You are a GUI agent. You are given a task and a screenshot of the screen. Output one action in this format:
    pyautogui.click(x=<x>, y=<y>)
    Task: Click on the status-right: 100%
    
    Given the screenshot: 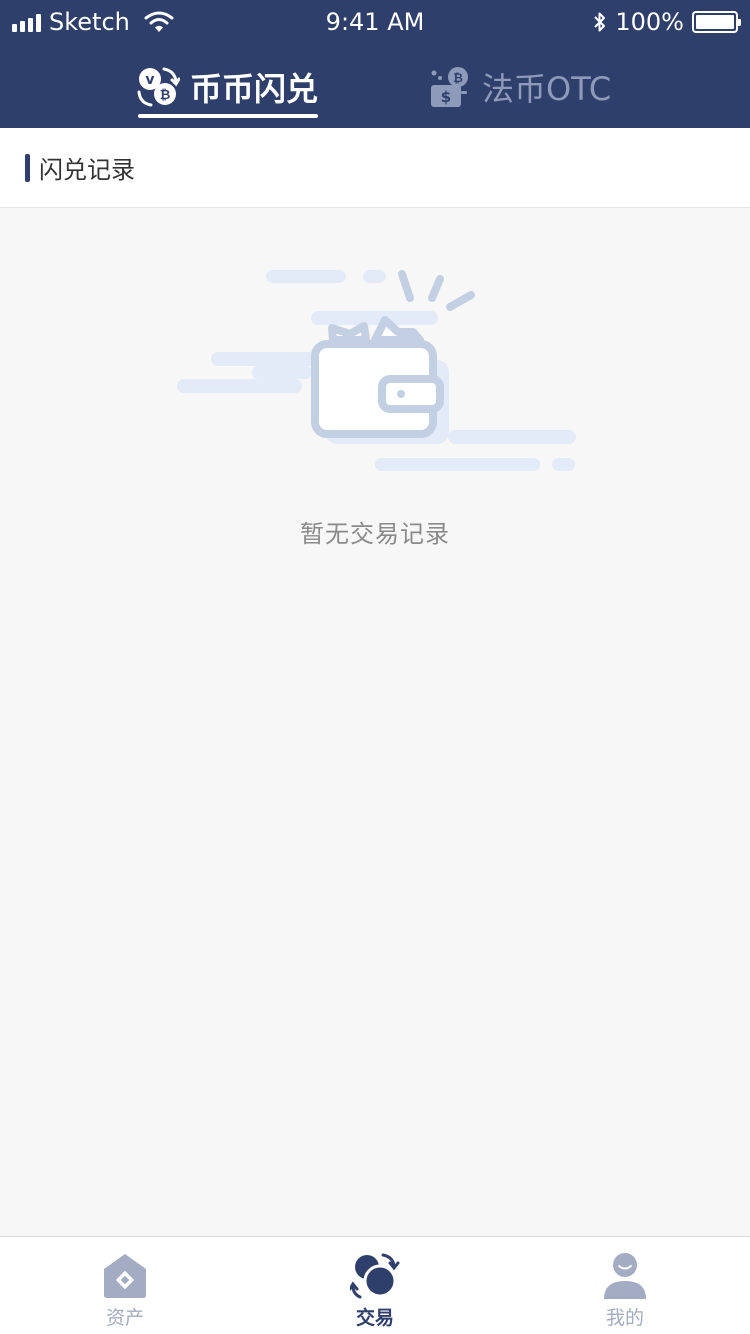 What is the action you would take?
    pyautogui.click(x=667, y=22)
    